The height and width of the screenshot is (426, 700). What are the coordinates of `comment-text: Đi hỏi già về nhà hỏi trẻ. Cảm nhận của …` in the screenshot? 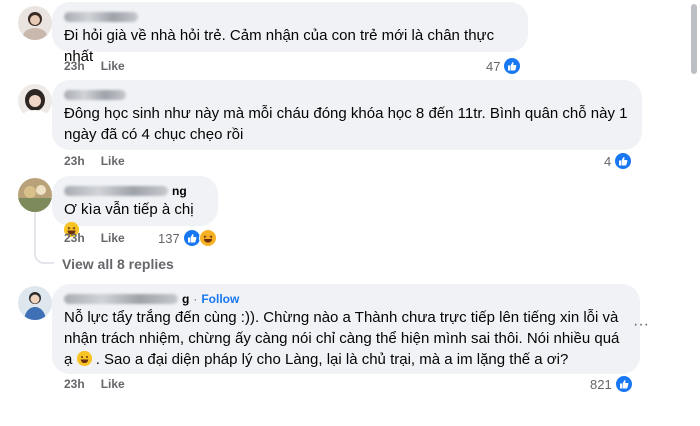 It's located at (279, 46).